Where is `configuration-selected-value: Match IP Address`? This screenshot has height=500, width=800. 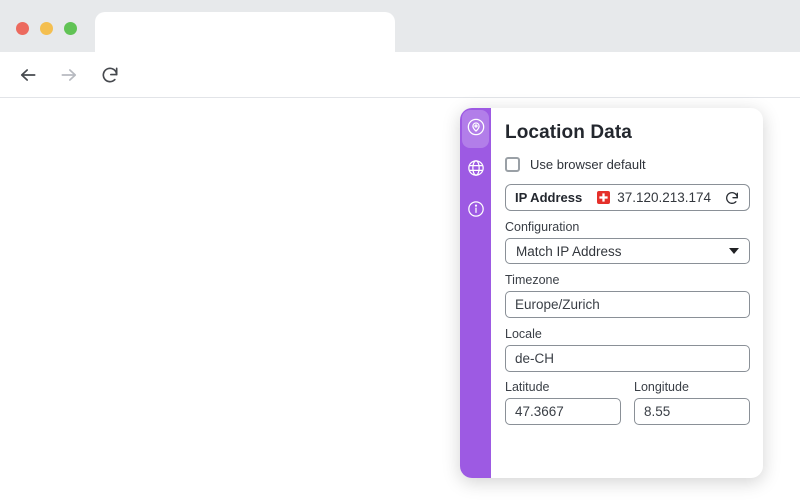
configuration-selected-value: Match IP Address is located at coordinates (569, 251).